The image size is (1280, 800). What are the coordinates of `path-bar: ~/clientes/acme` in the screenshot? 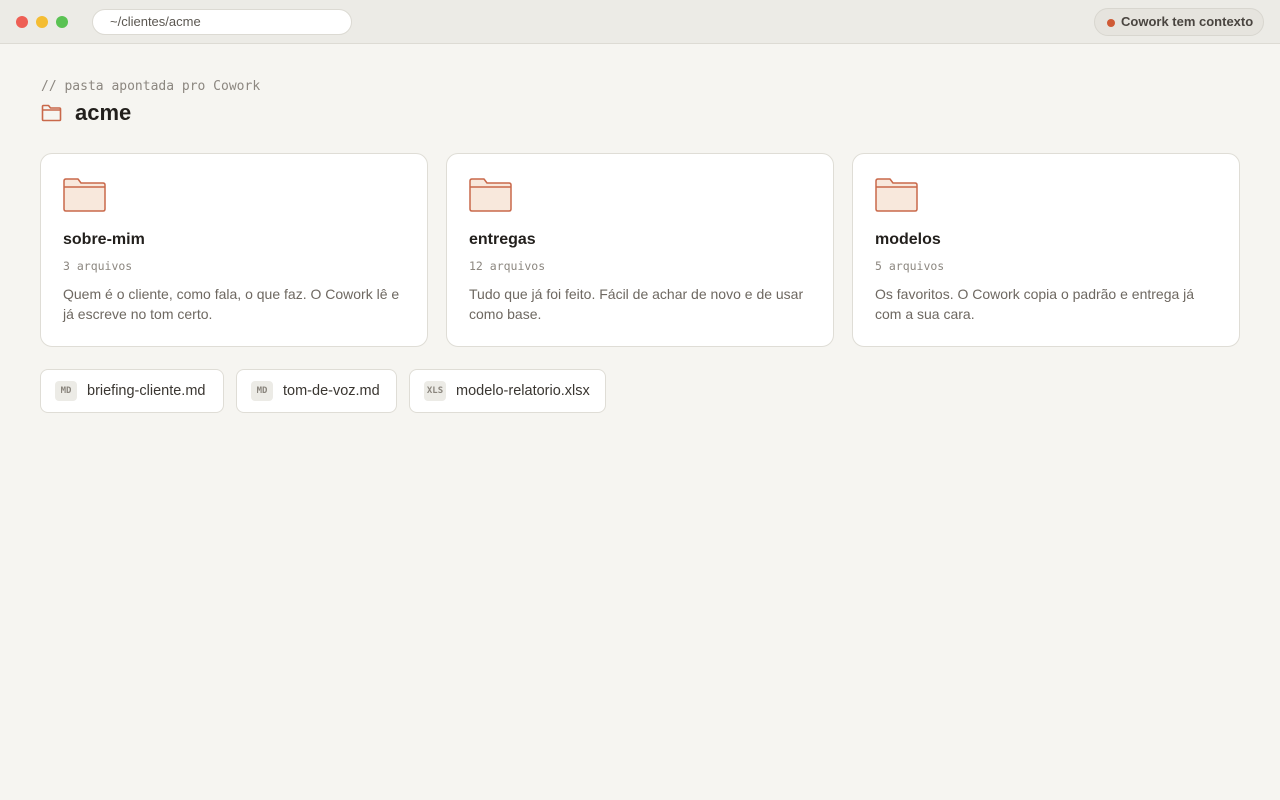 It's located at (222, 22).